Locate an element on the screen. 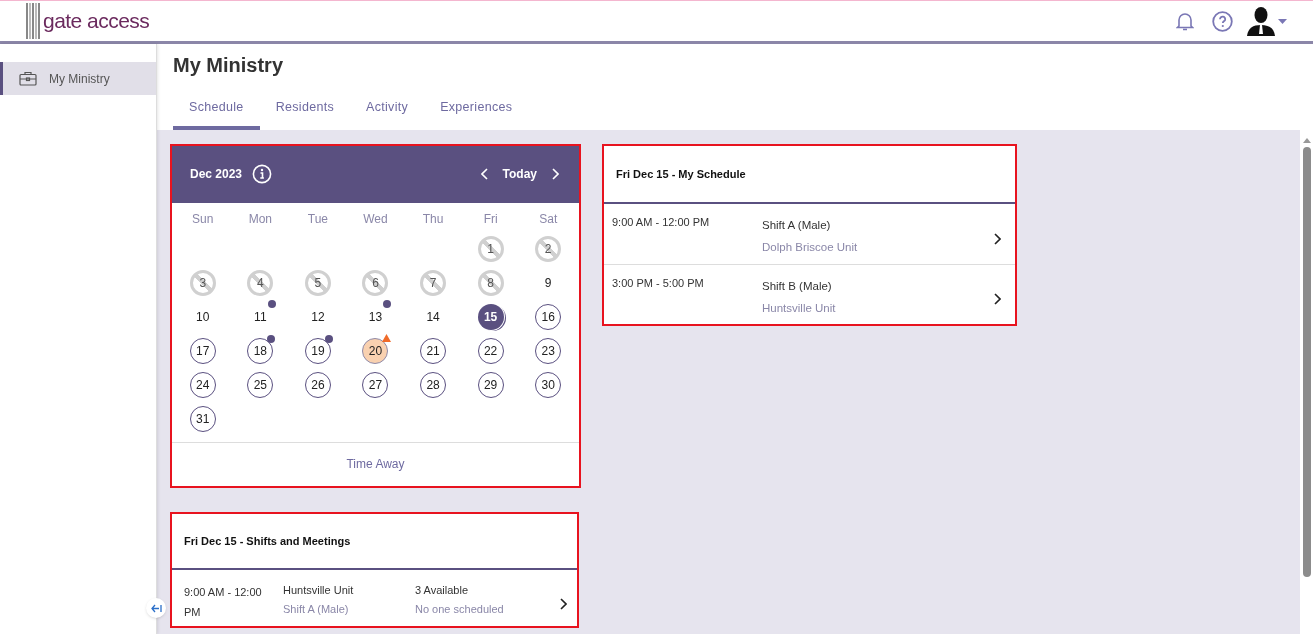 This screenshot has width=1313, height=634. warning-icon is located at coordinates (387, 337).